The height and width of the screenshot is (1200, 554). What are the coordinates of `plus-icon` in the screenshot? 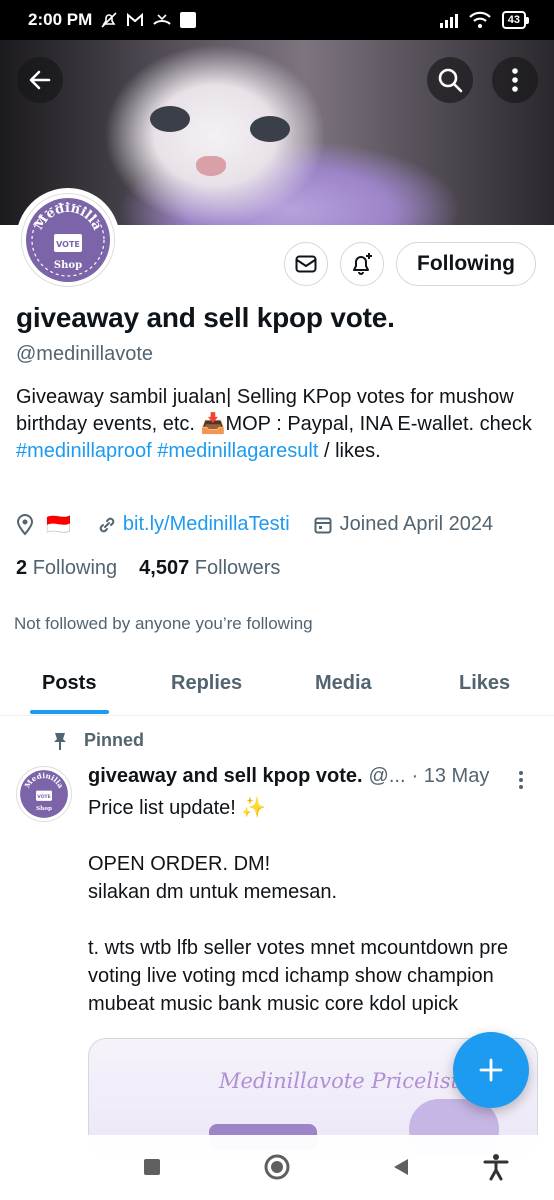 It's located at (491, 1070).